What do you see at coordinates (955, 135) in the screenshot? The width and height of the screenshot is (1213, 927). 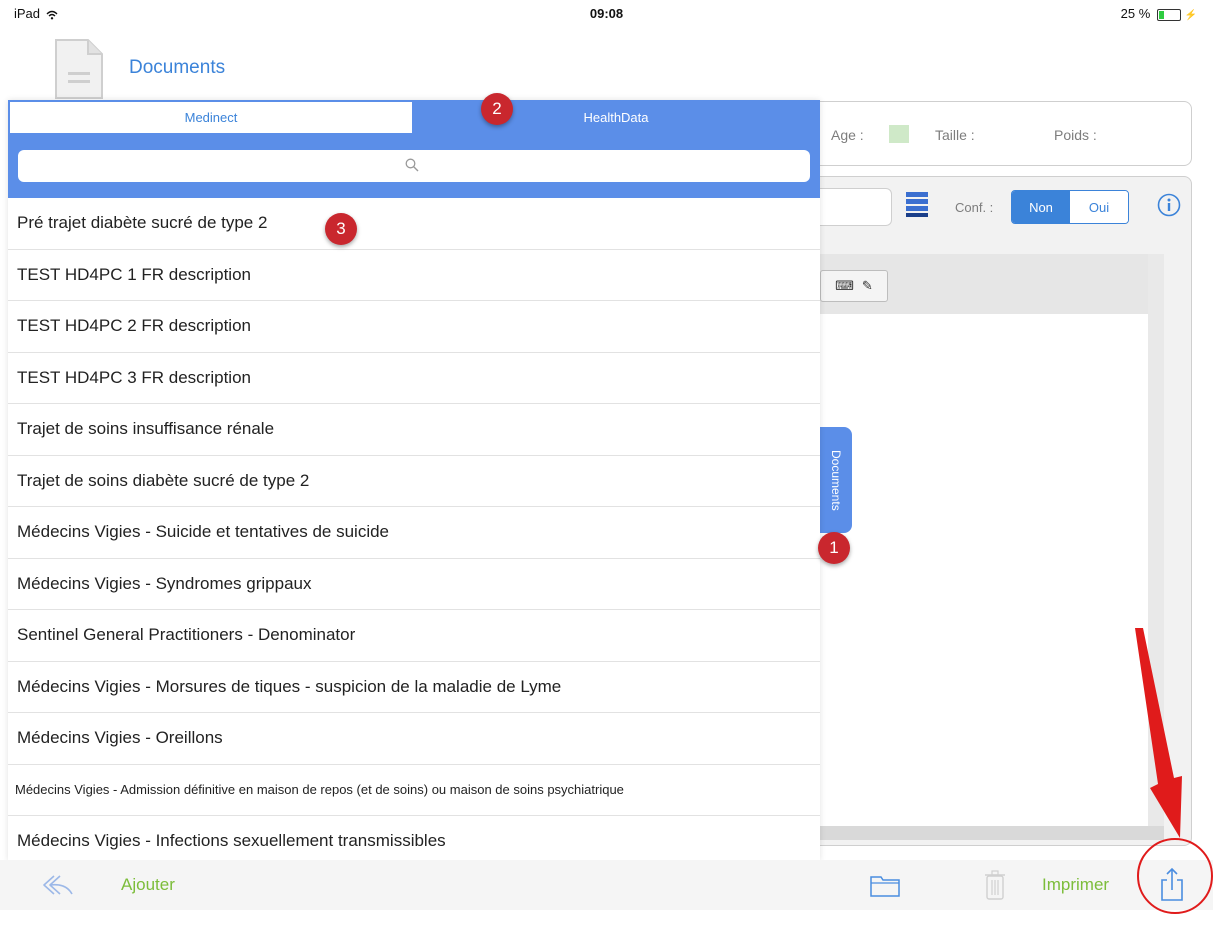 I see `height-label: Taille :` at bounding box center [955, 135].